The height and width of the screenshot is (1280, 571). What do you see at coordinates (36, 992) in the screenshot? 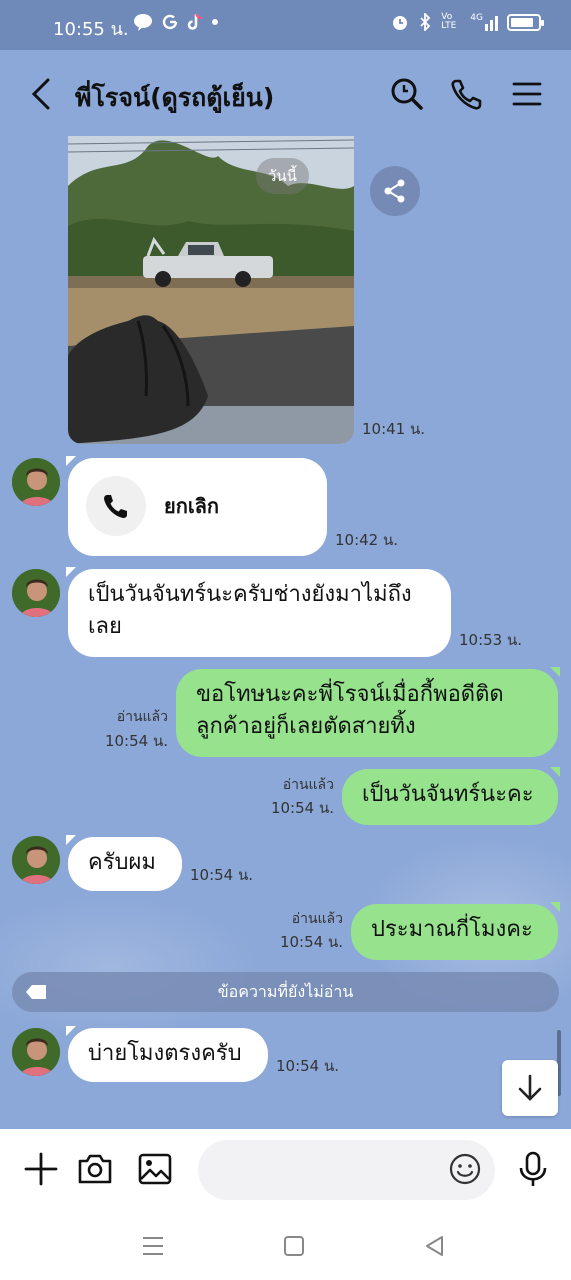
I see `tag-icon` at bounding box center [36, 992].